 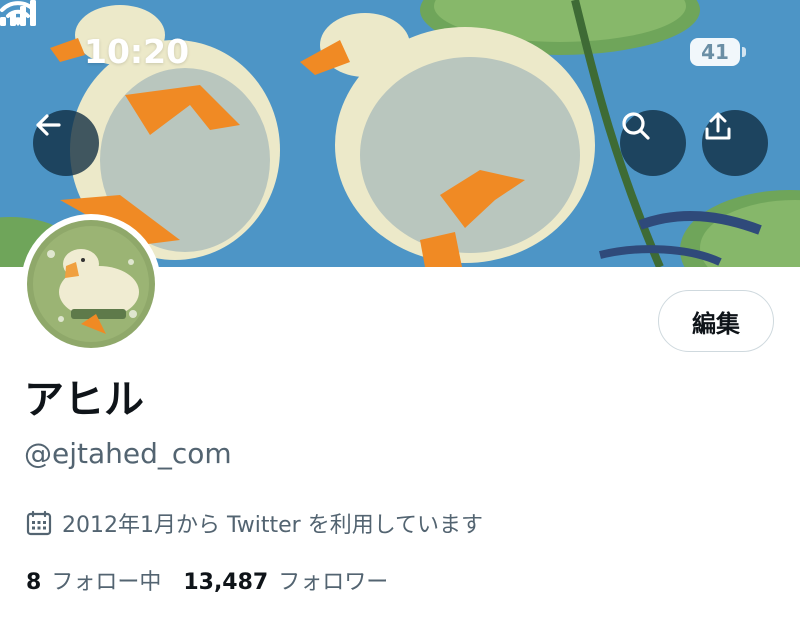 I want to click on calendar-icon, so click(x=39, y=523).